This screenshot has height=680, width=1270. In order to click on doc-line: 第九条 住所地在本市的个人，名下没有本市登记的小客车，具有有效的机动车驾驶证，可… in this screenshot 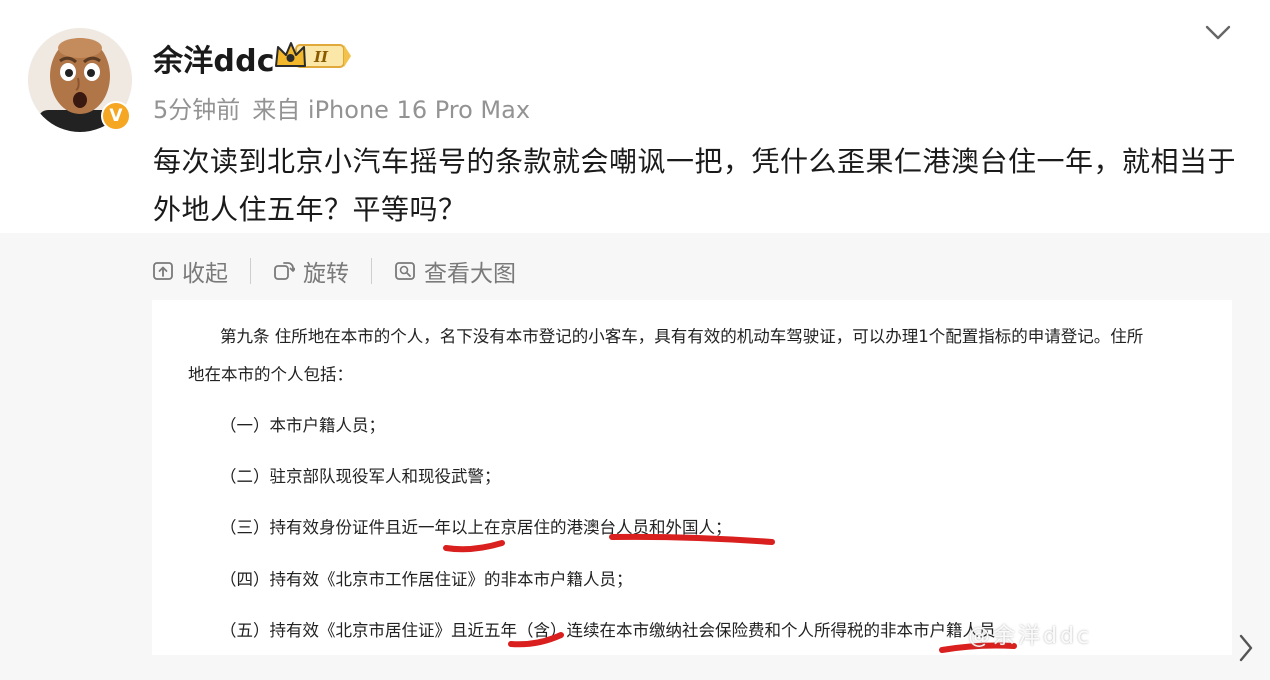, I will do `click(682, 336)`.